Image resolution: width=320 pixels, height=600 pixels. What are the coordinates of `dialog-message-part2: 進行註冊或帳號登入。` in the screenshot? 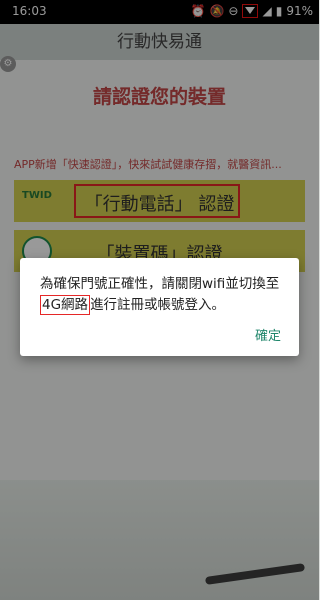 It's located at (158, 305).